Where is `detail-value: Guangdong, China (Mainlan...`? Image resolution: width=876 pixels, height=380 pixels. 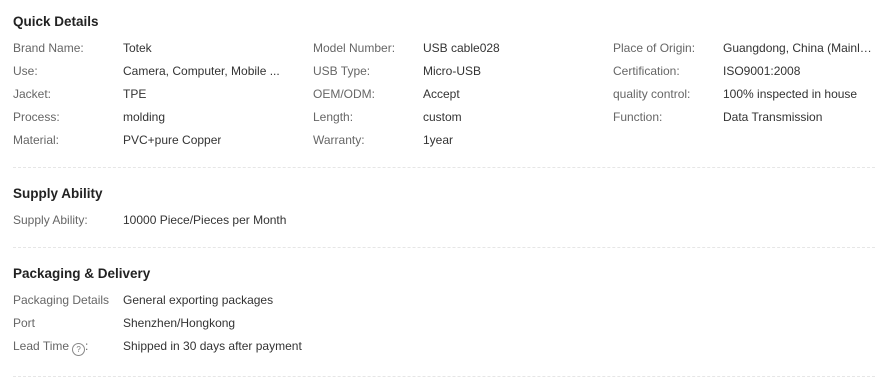
detail-value: Guangdong, China (Mainlan... is located at coordinates (799, 48).